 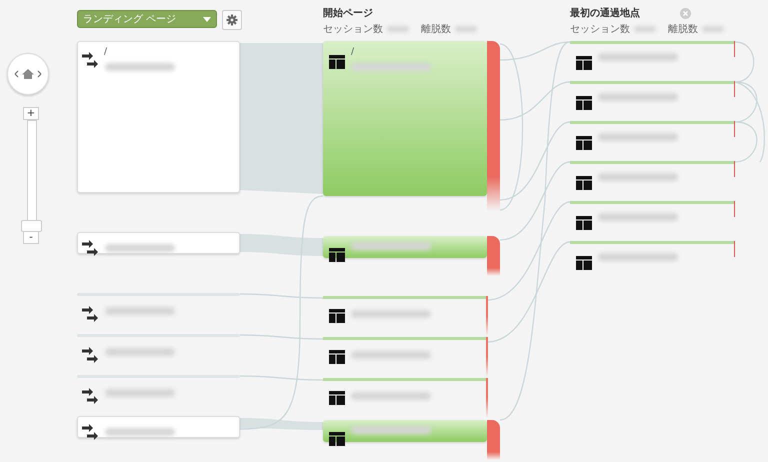 What do you see at coordinates (158, 117) in the screenshot?
I see `landing-page-node` at bounding box center [158, 117].